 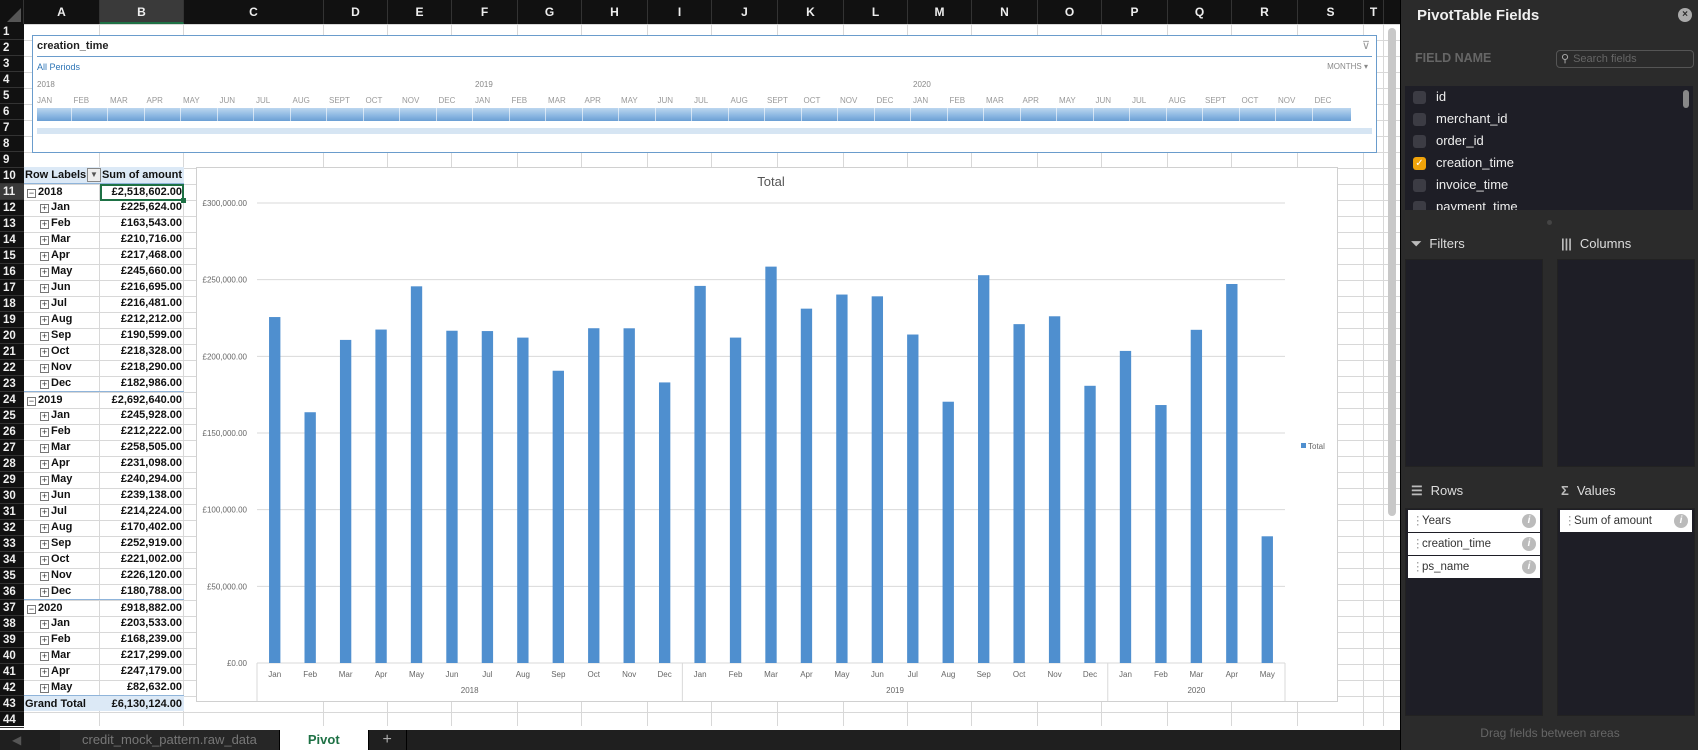 I want to click on row-header: 21, so click(x=12, y=352).